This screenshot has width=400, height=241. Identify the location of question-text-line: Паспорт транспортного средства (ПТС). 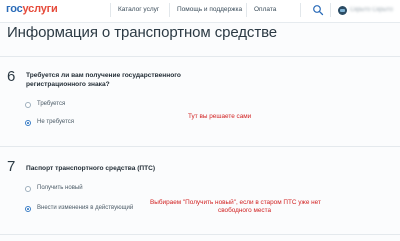
(91, 168).